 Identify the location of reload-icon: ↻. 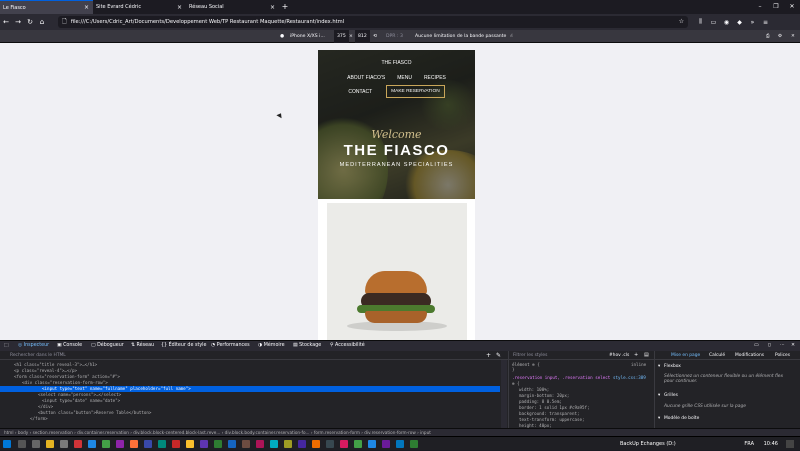
(30, 22).